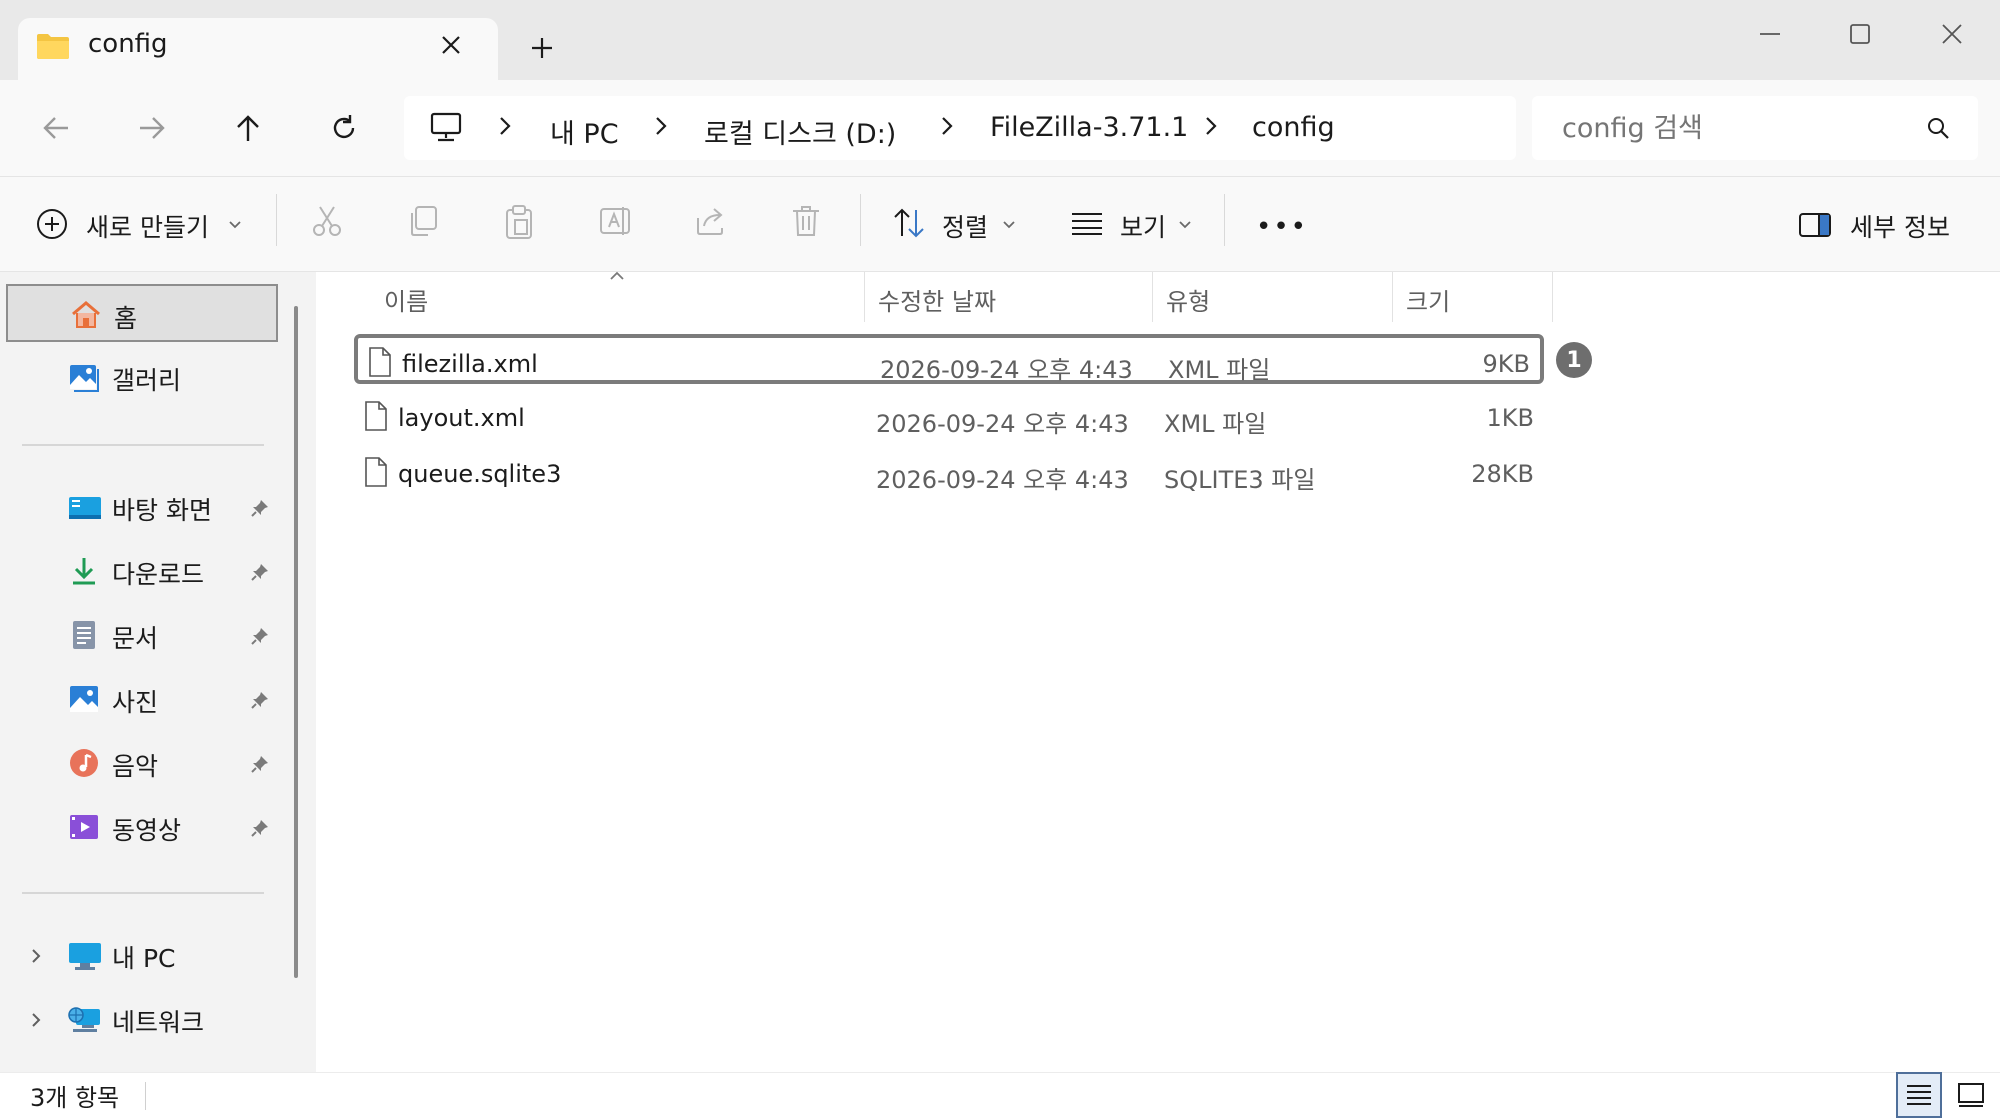  I want to click on computer-icon, so click(446, 127).